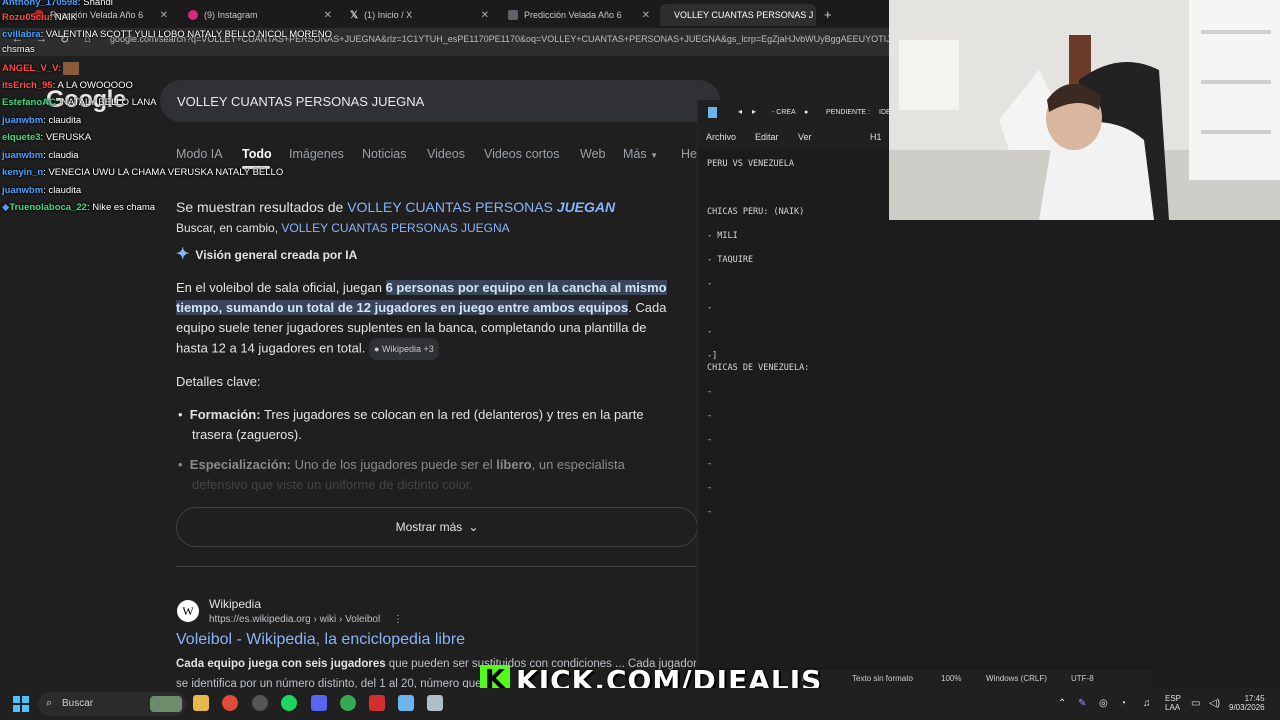  What do you see at coordinates (41, 4) in the screenshot?
I see `chat-username: Anthony_170598:` at bounding box center [41, 4].